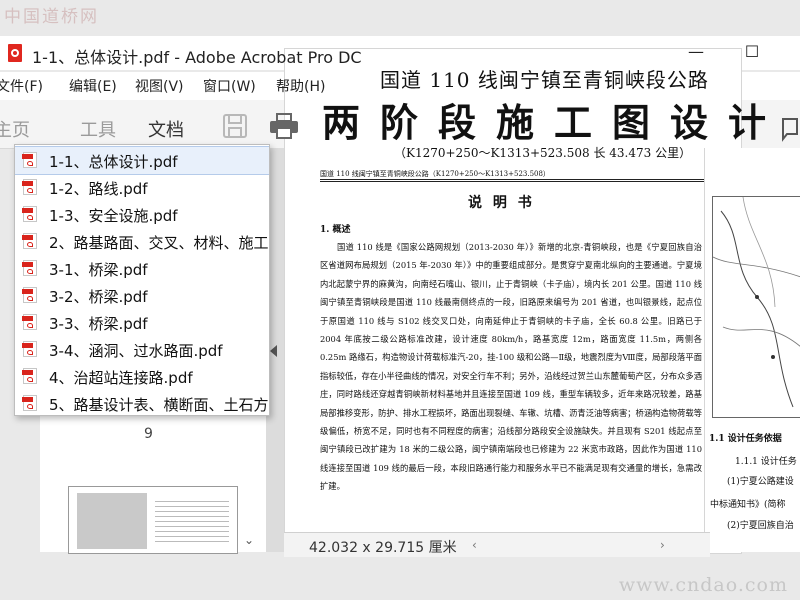 This screenshot has width=800, height=600. I want to click on header-rule, so click(512, 179).